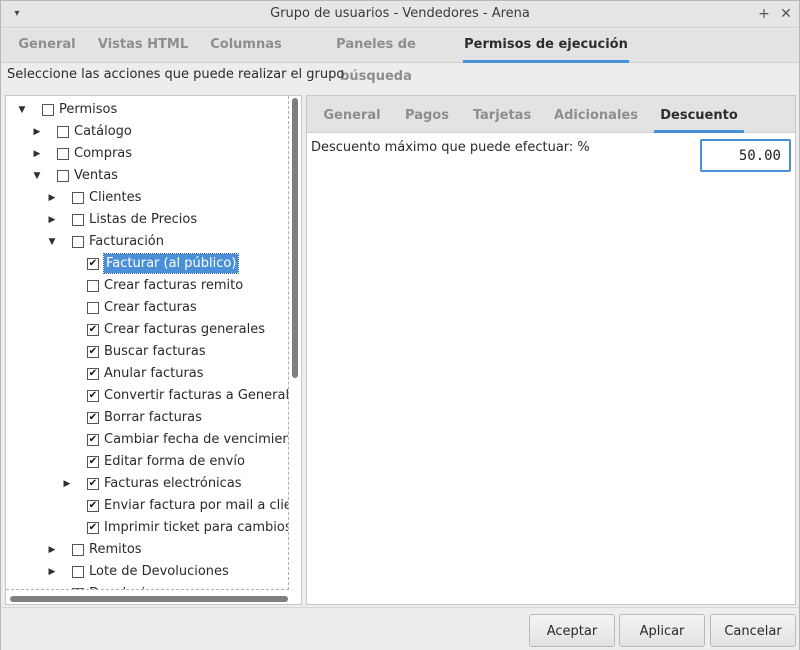 The width and height of the screenshot is (800, 650). I want to click on tree-item: ✔ Imprimir ticket para cambios (re, so click(147, 528).